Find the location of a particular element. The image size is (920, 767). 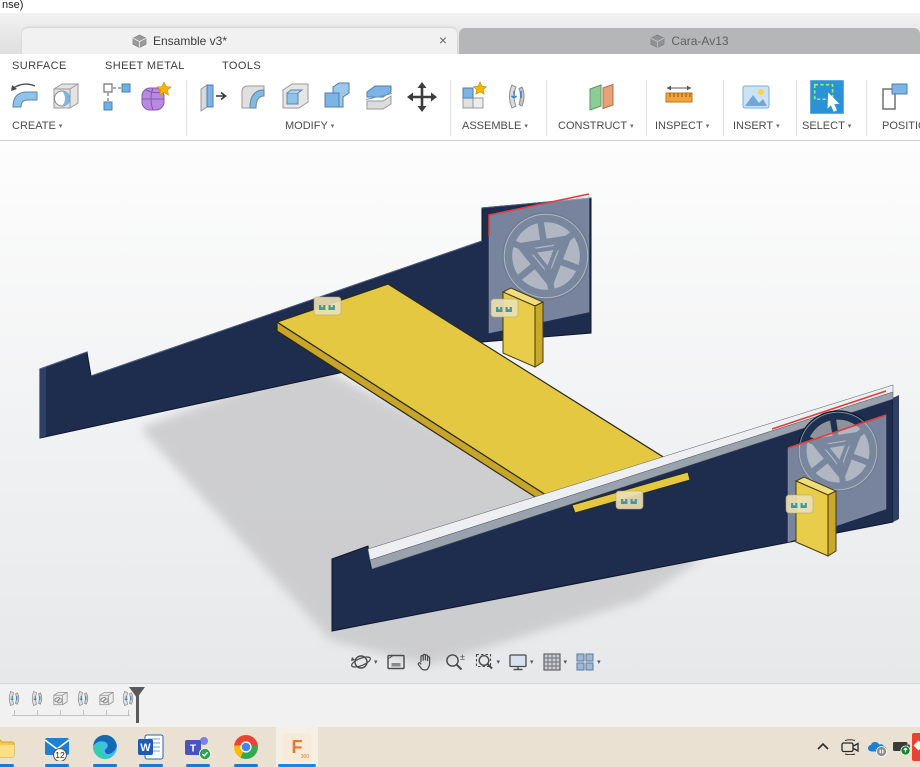

document-tab-label: Cara-Av13 is located at coordinates (700, 41).